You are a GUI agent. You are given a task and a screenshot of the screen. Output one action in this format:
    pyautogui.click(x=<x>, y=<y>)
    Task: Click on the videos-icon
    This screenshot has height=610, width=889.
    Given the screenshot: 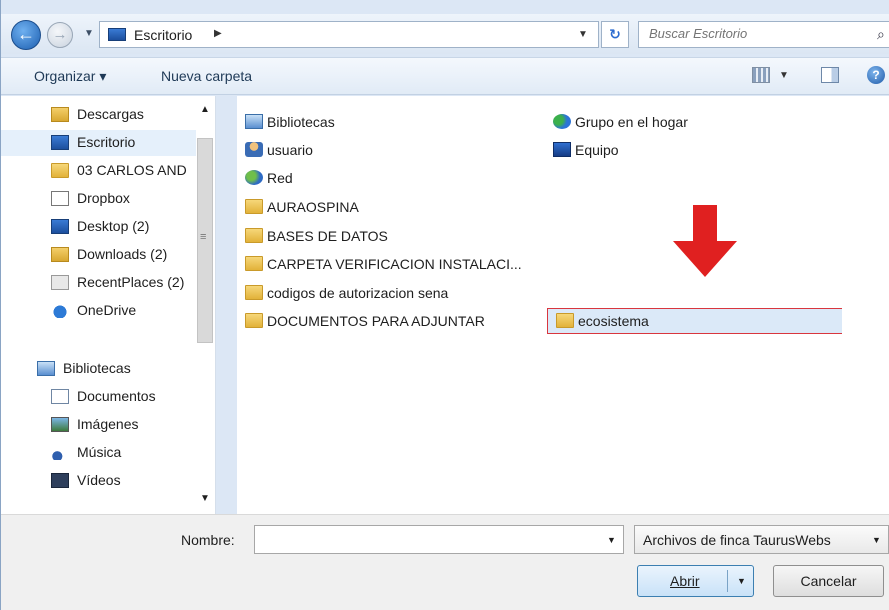 What is the action you would take?
    pyautogui.click(x=60, y=480)
    